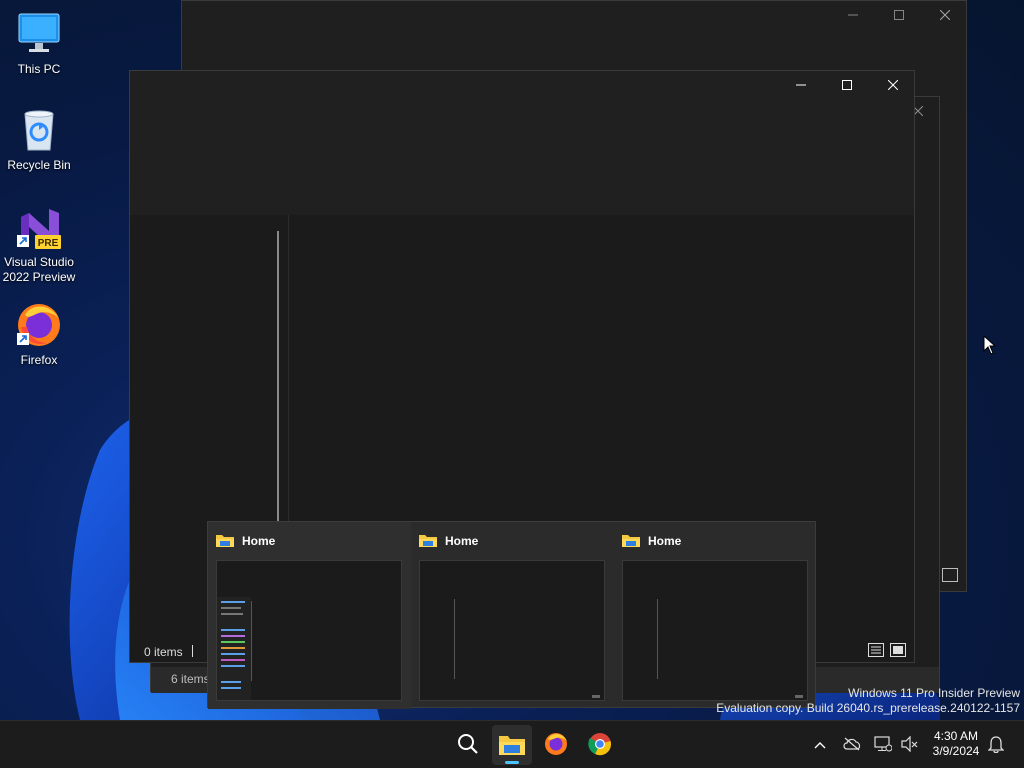 This screenshot has height=768, width=1024. I want to click on onedrive-icon, so click(852, 745).